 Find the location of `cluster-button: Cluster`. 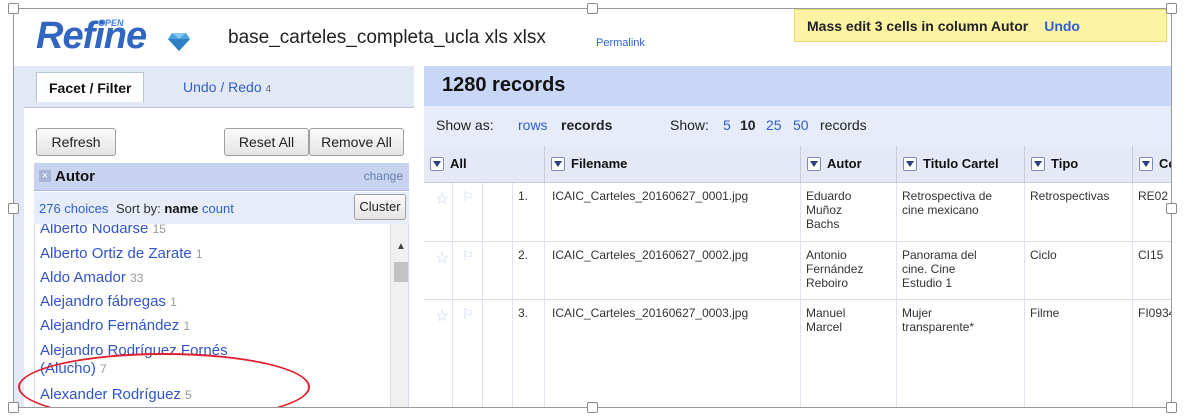

cluster-button: Cluster is located at coordinates (380, 207).